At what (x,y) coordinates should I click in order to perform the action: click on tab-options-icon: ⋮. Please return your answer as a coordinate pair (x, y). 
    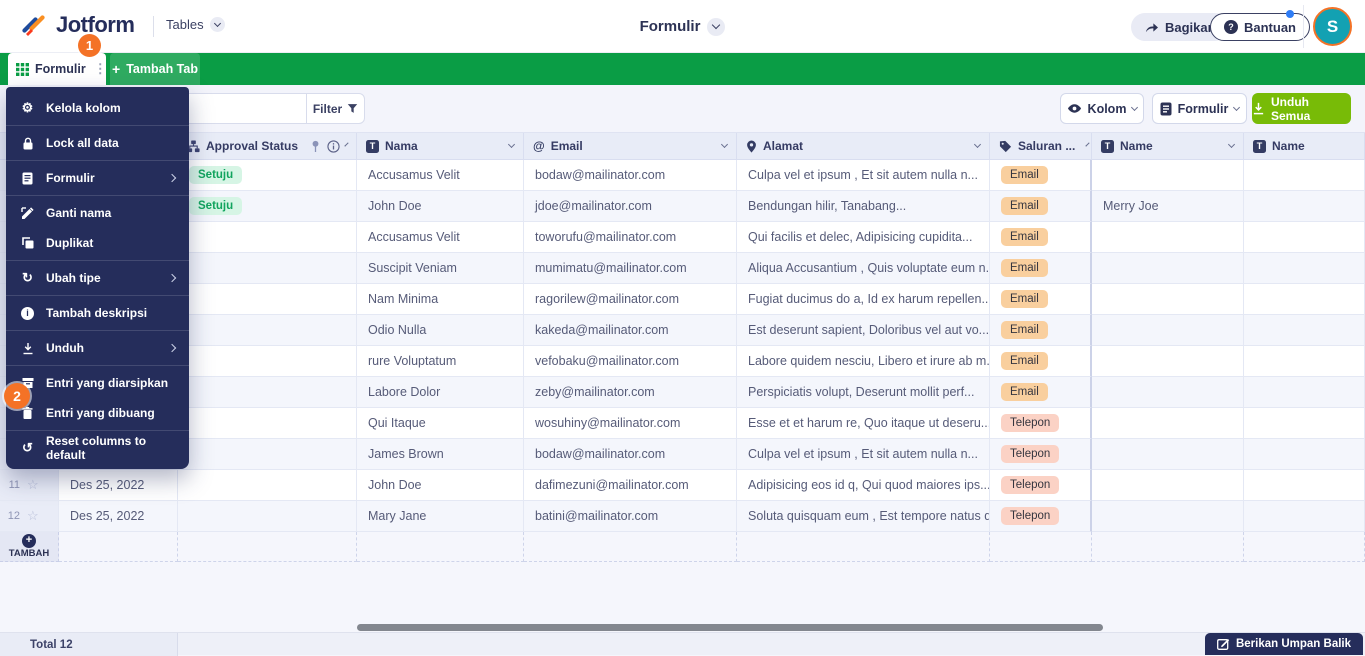
    Looking at the image, I should click on (100, 69).